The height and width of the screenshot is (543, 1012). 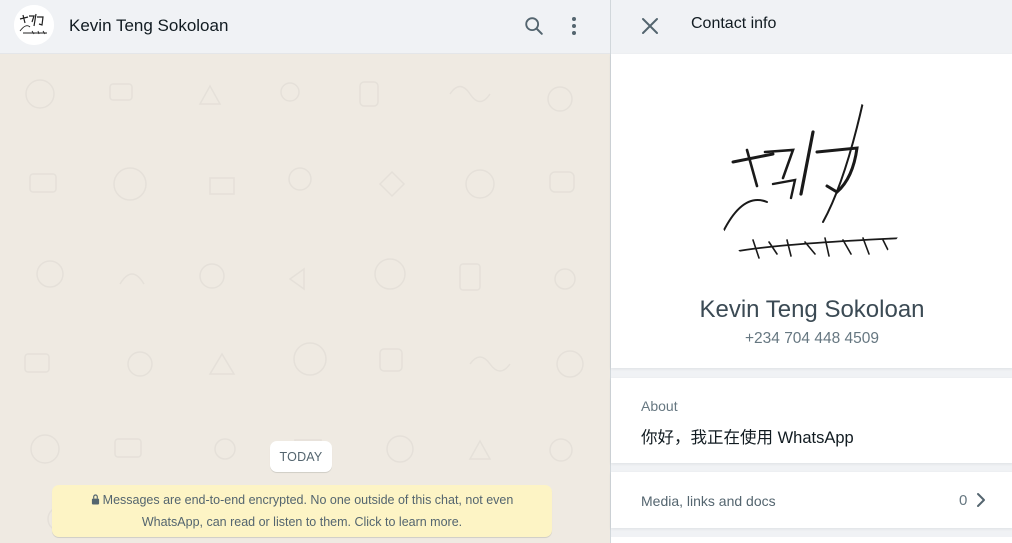 I want to click on contact-info-title: Contact info, so click(x=734, y=23).